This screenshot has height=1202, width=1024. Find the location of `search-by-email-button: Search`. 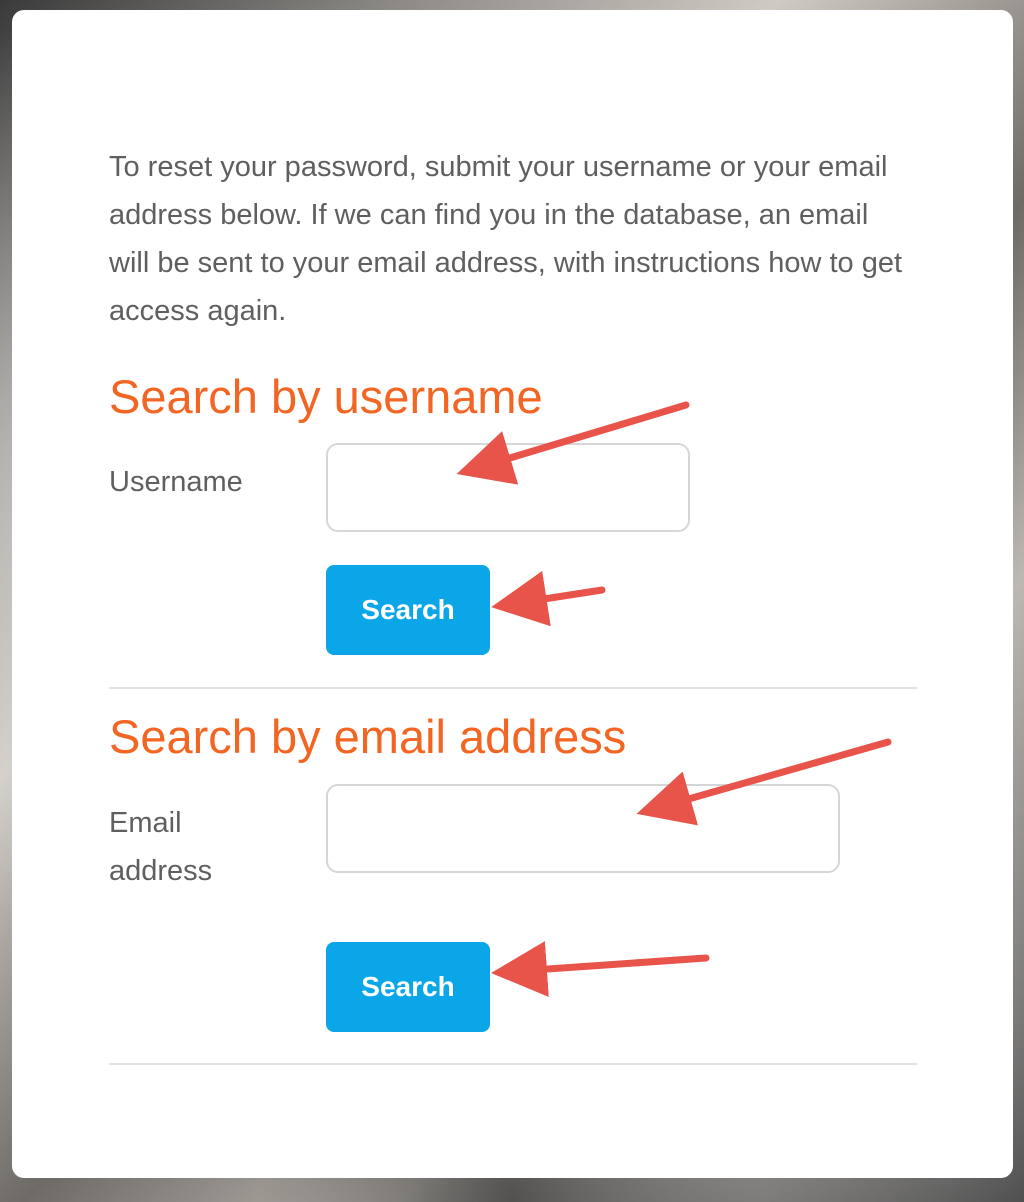

search-by-email-button: Search is located at coordinates (408, 987).